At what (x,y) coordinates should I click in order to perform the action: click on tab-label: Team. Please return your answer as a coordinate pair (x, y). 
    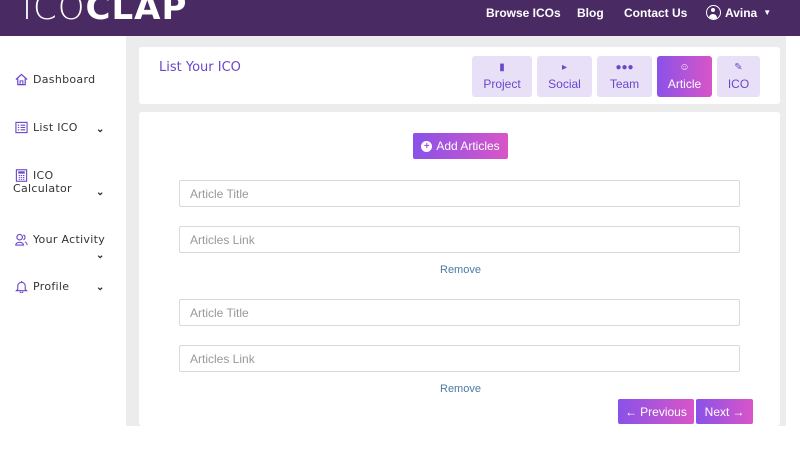
    Looking at the image, I should click on (624, 84).